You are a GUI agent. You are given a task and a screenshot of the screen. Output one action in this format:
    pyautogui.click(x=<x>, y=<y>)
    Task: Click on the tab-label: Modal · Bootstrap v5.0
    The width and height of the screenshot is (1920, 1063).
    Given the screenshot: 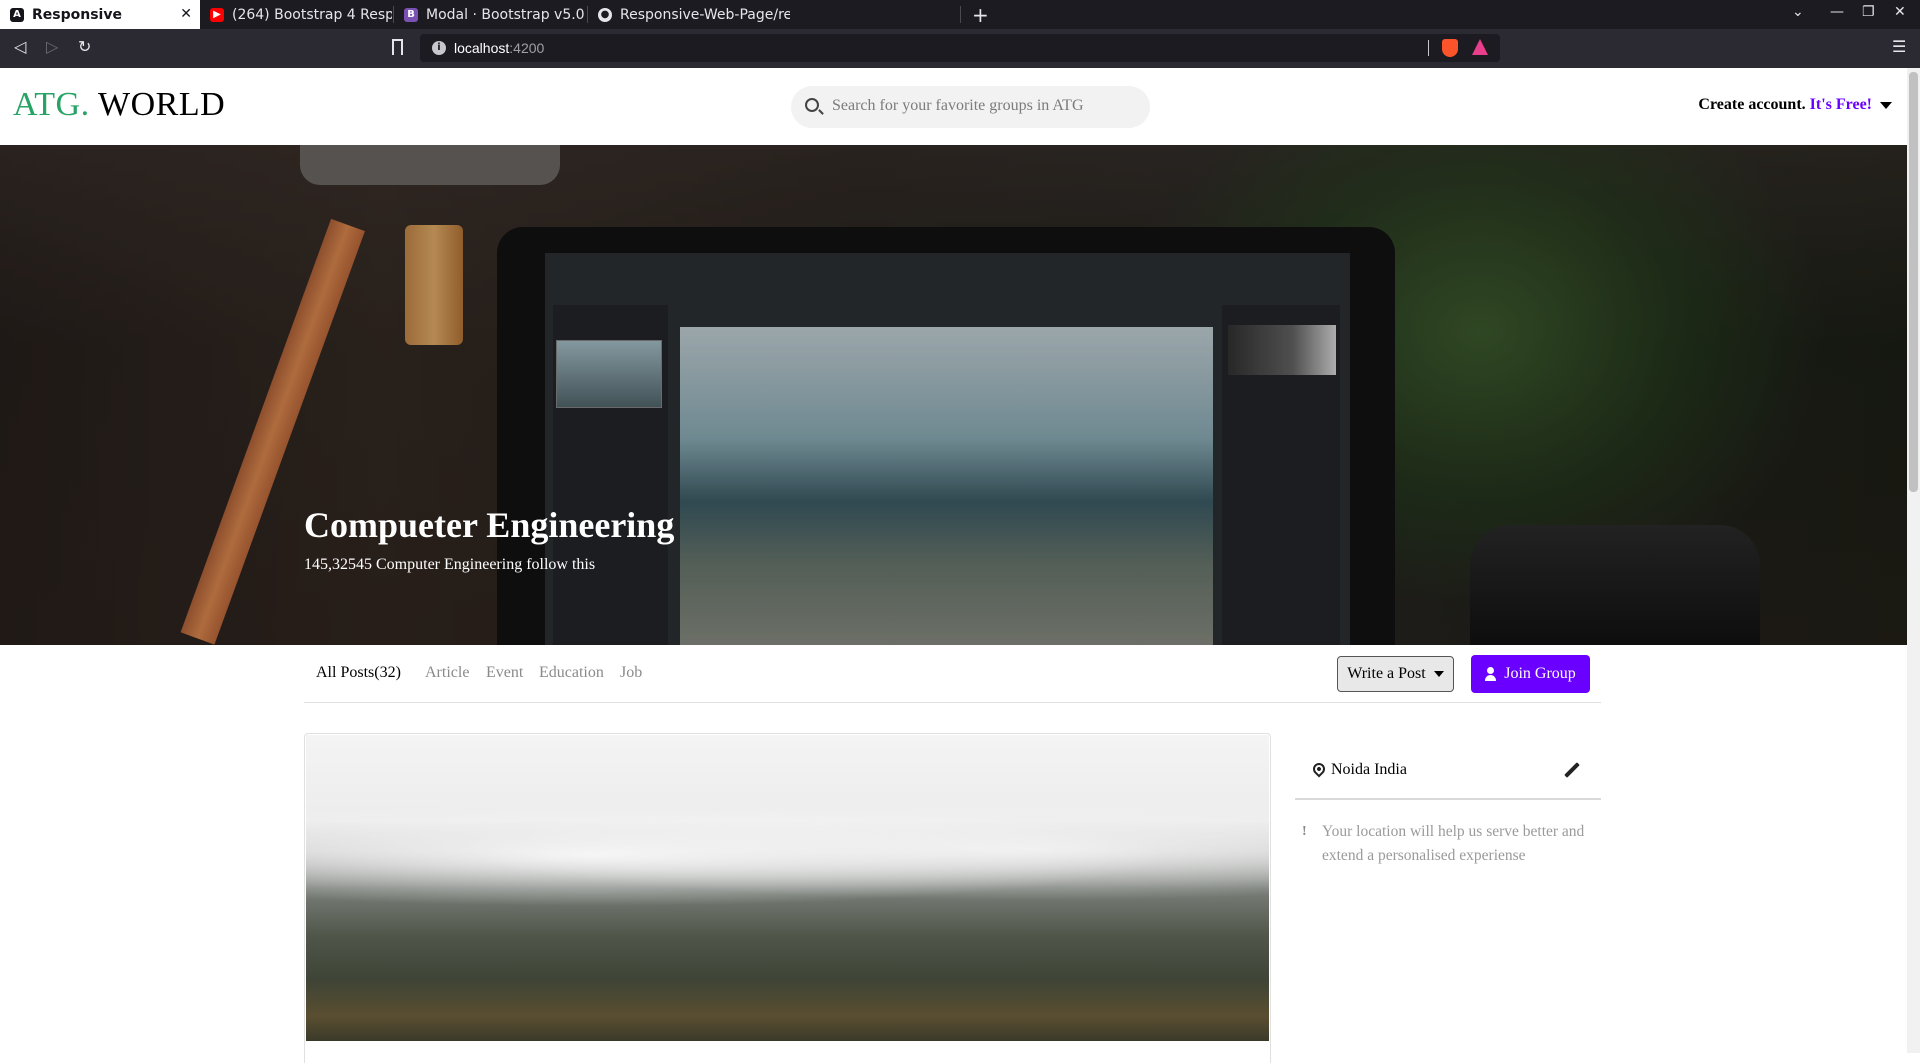 What is the action you would take?
    pyautogui.click(x=505, y=14)
    